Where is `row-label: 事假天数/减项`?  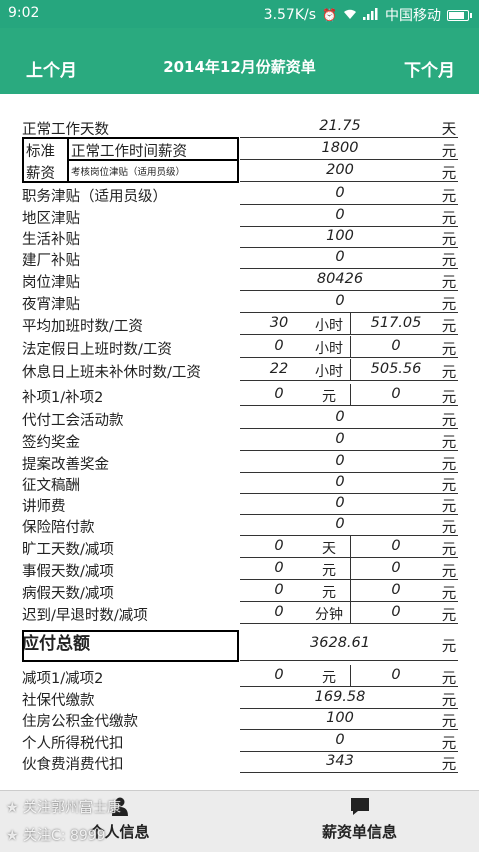
row-label: 事假天数/减项 is located at coordinates (68, 572).